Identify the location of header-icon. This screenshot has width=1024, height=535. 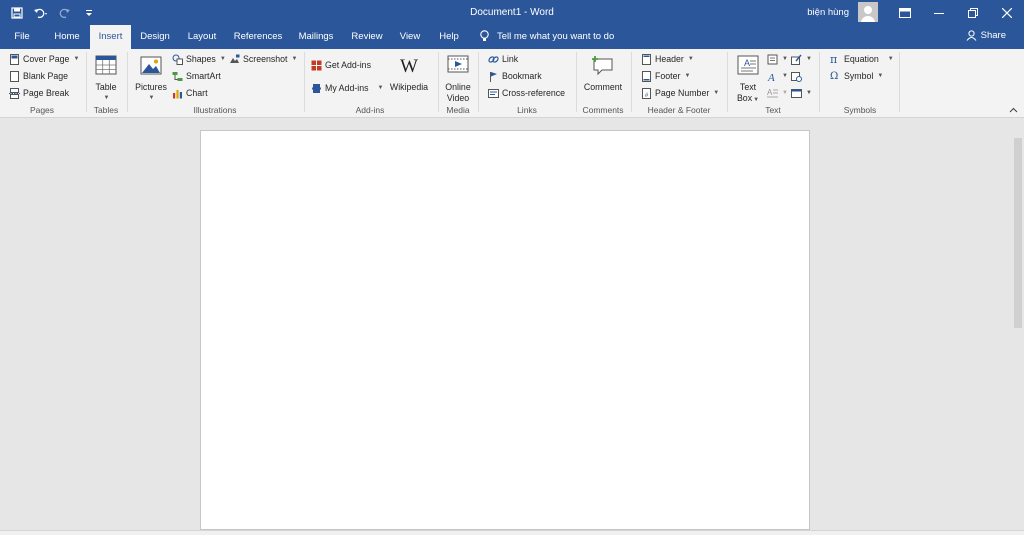
(646, 59).